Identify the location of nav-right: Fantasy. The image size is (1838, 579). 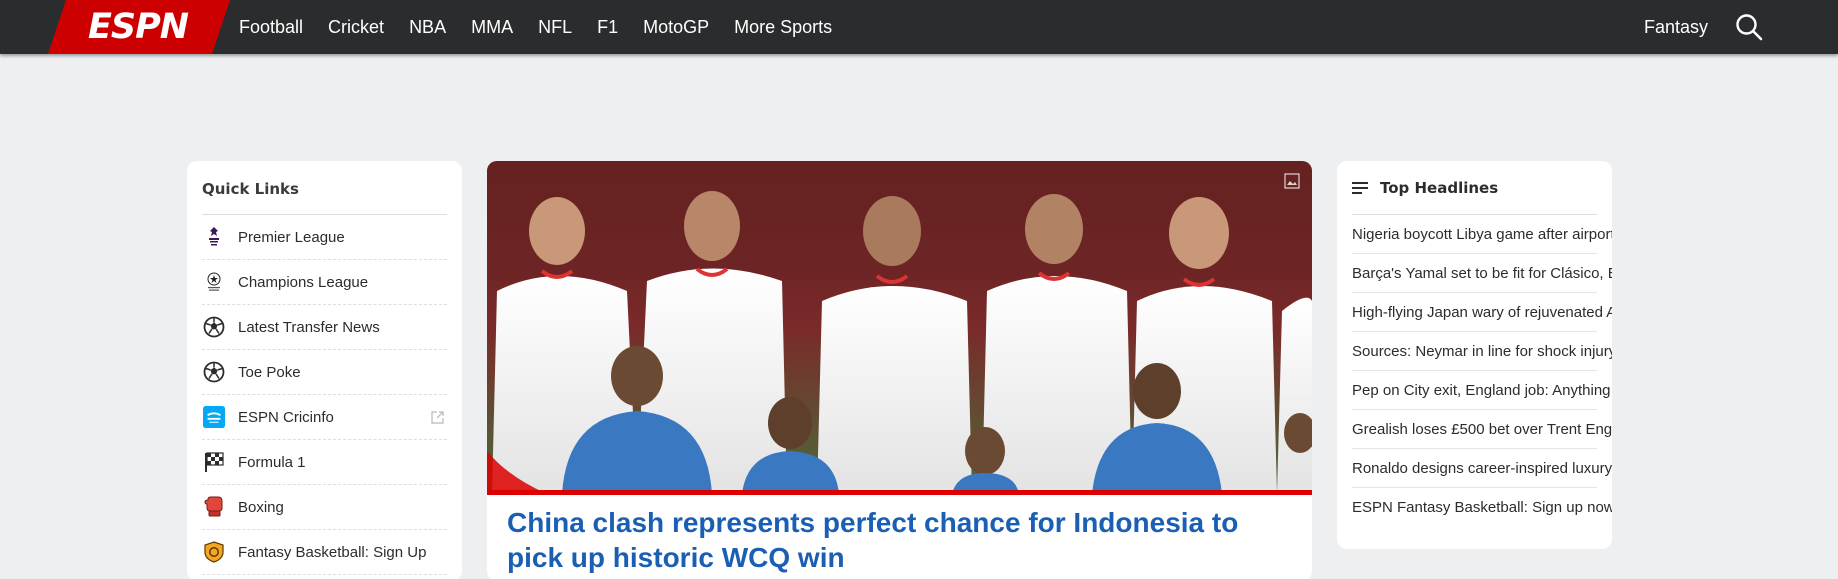
(1704, 27).